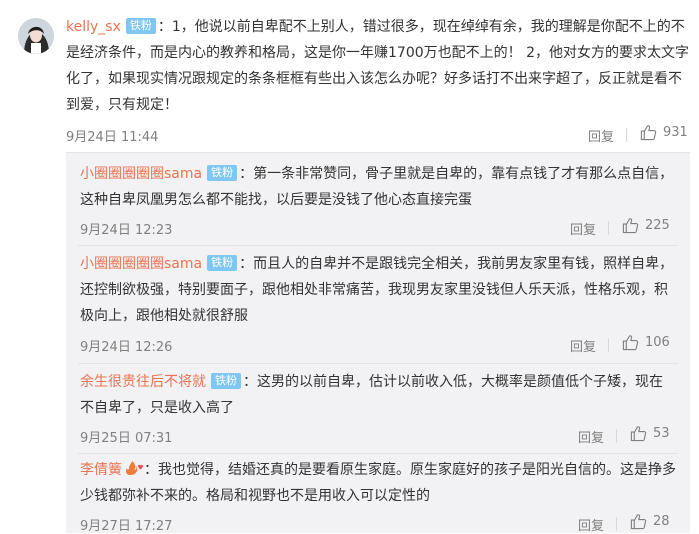  What do you see at coordinates (93, 27) in the screenshot?
I see `comment-username: kelly_sx` at bounding box center [93, 27].